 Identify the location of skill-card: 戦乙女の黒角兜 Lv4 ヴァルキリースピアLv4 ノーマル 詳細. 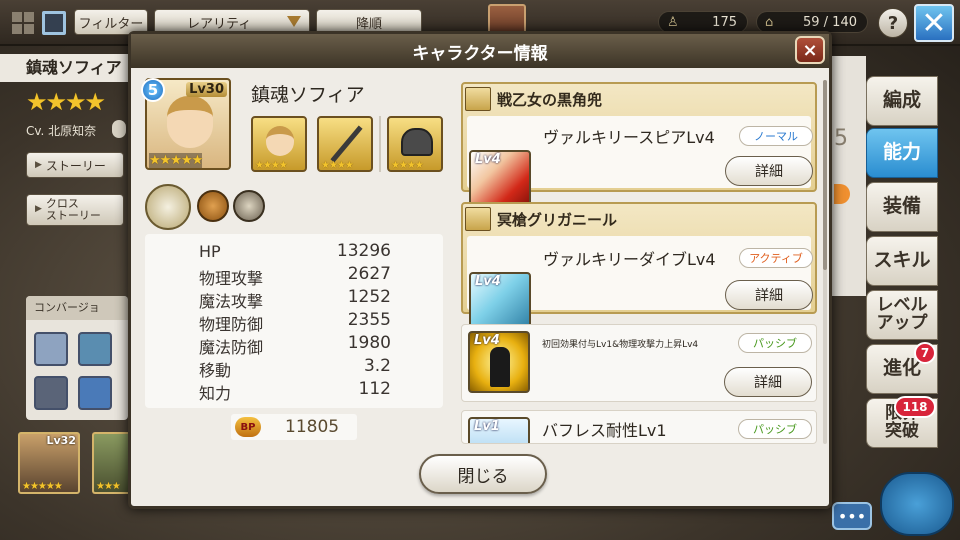
(639, 147).